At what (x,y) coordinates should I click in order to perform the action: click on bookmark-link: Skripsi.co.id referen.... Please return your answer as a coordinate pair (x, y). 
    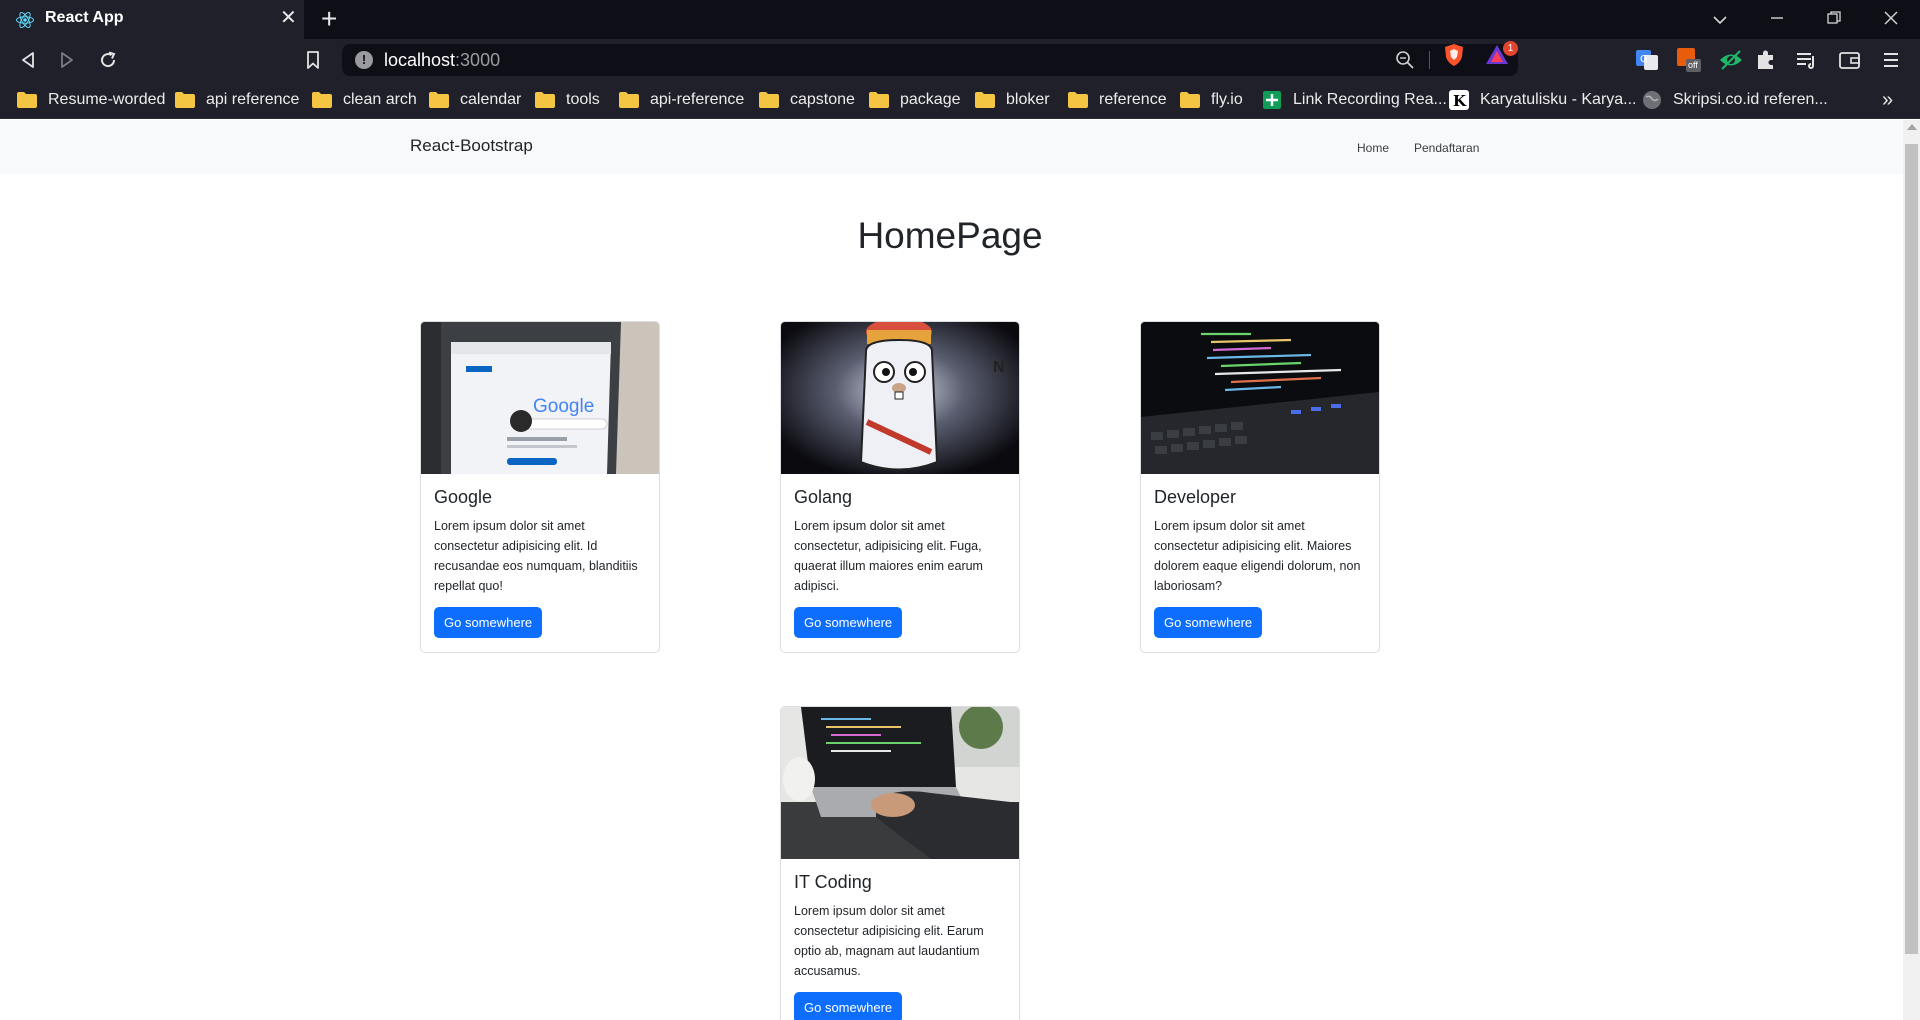
    Looking at the image, I should click on (1735, 100).